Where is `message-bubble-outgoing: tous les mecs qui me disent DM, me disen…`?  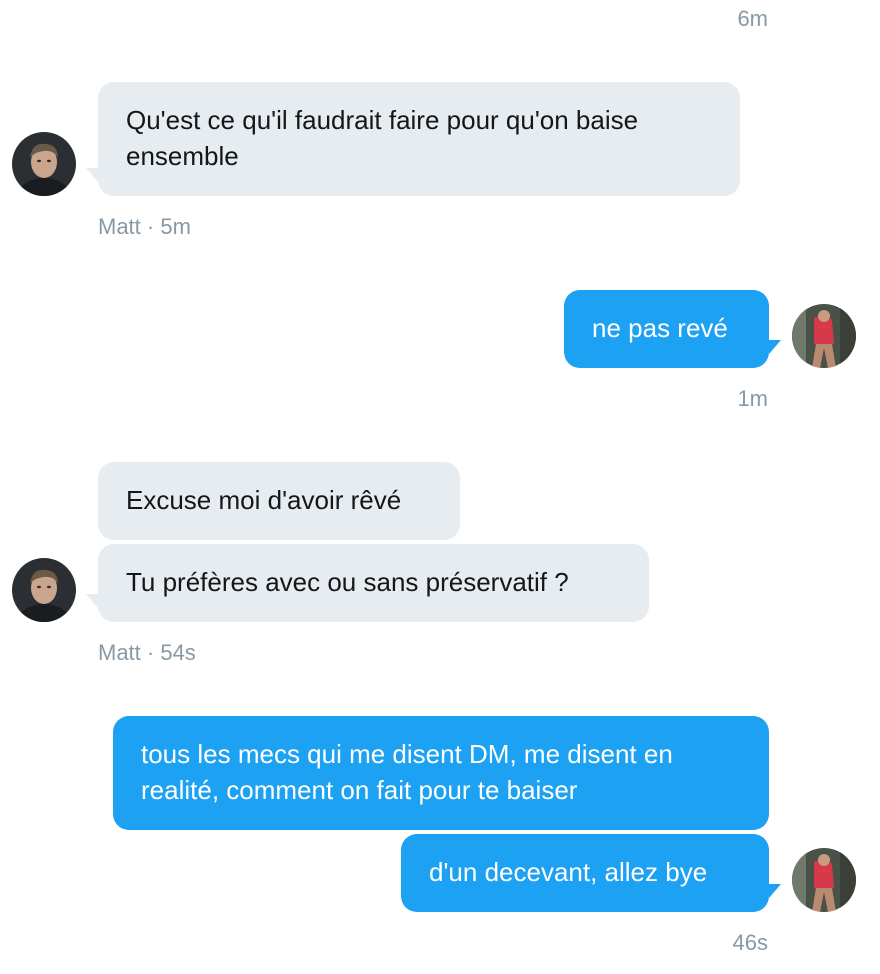
message-bubble-outgoing: tous les mecs qui me disent DM, me disen… is located at coordinates (441, 773).